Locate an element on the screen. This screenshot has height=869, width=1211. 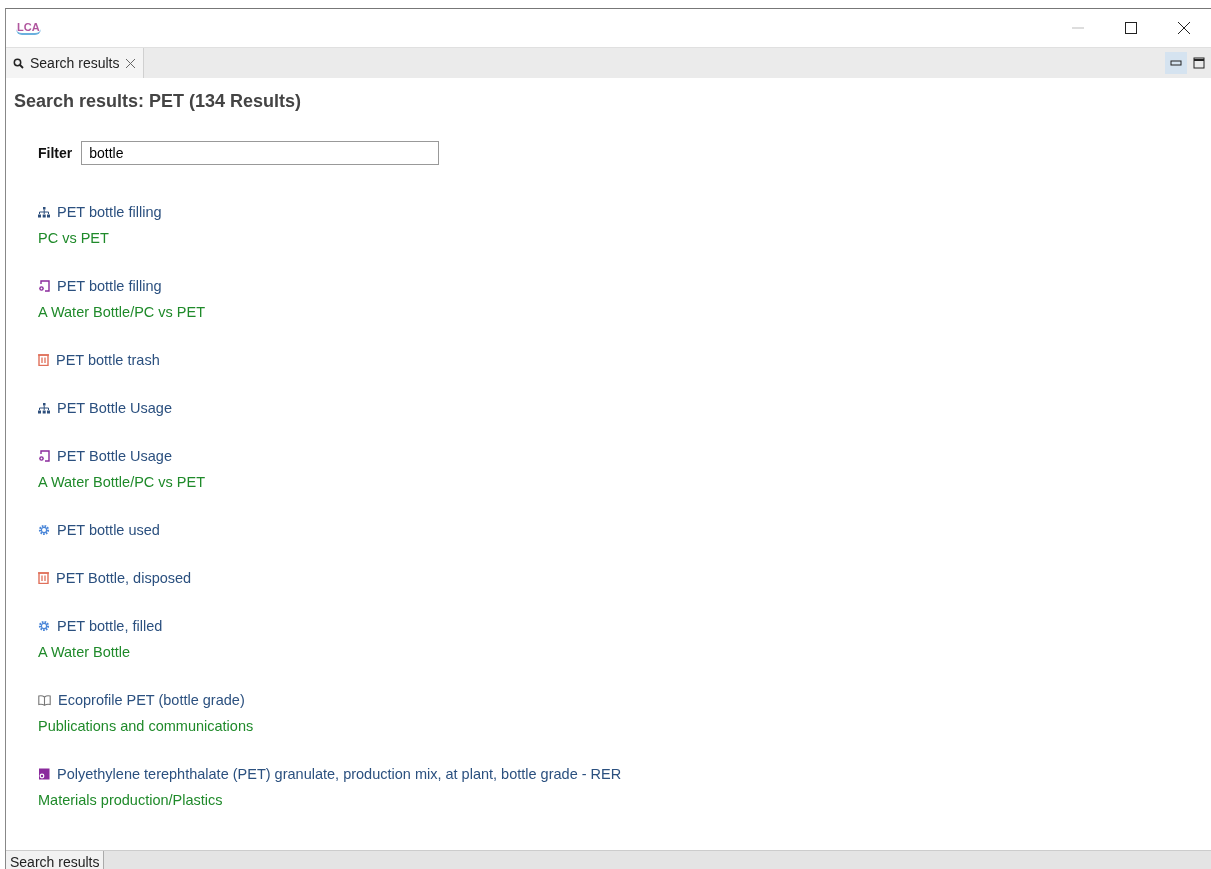
result-link: PET bottle trash is located at coordinates (108, 360).